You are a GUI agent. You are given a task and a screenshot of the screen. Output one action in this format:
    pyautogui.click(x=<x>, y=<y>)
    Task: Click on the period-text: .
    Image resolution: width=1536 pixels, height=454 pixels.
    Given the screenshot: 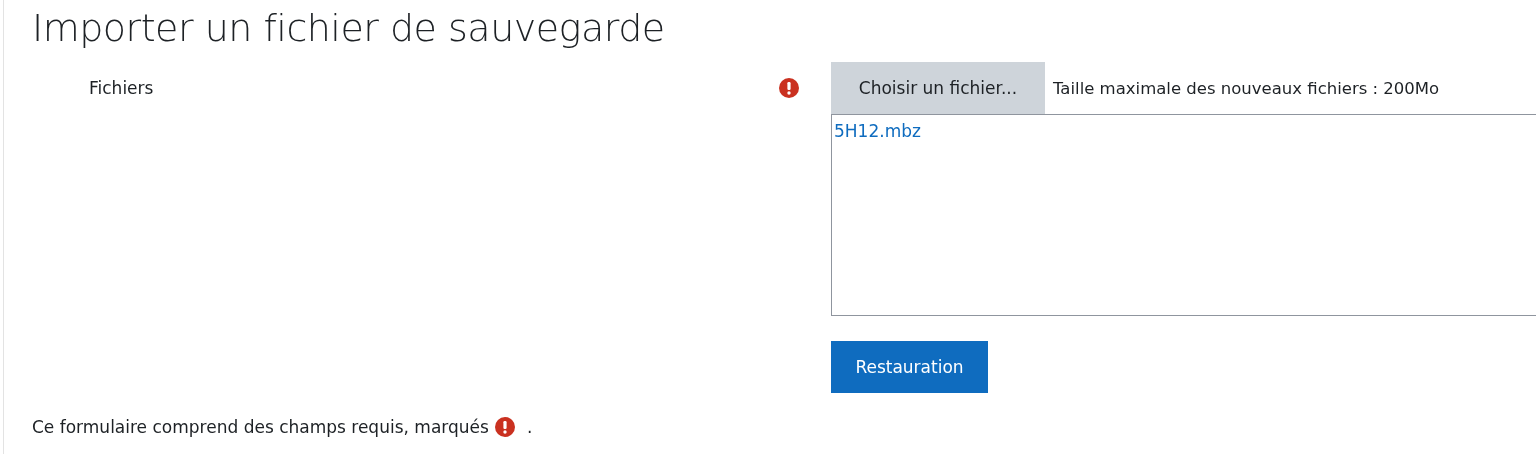 What is the action you would take?
    pyautogui.click(x=529, y=427)
    